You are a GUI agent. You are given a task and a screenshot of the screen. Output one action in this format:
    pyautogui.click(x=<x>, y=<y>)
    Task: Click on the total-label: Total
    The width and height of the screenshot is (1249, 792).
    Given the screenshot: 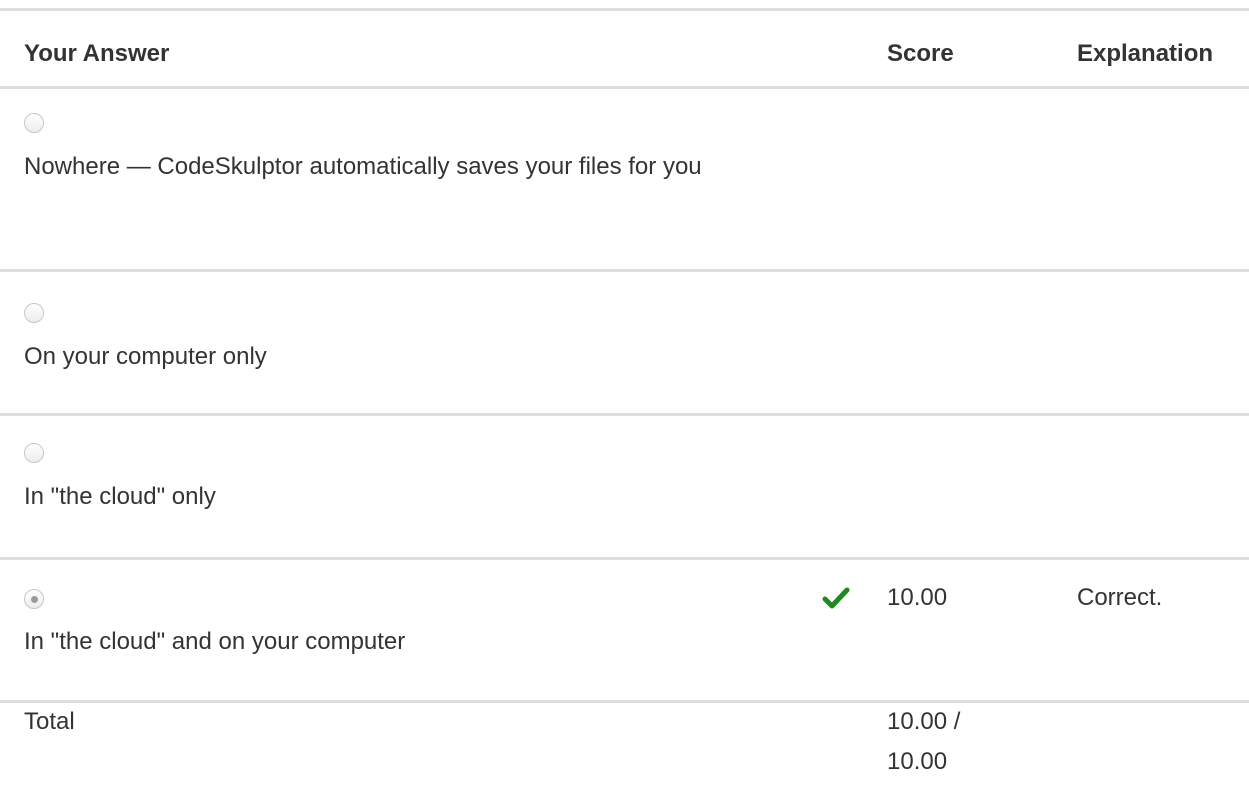 What is the action you would take?
    pyautogui.click(x=49, y=721)
    